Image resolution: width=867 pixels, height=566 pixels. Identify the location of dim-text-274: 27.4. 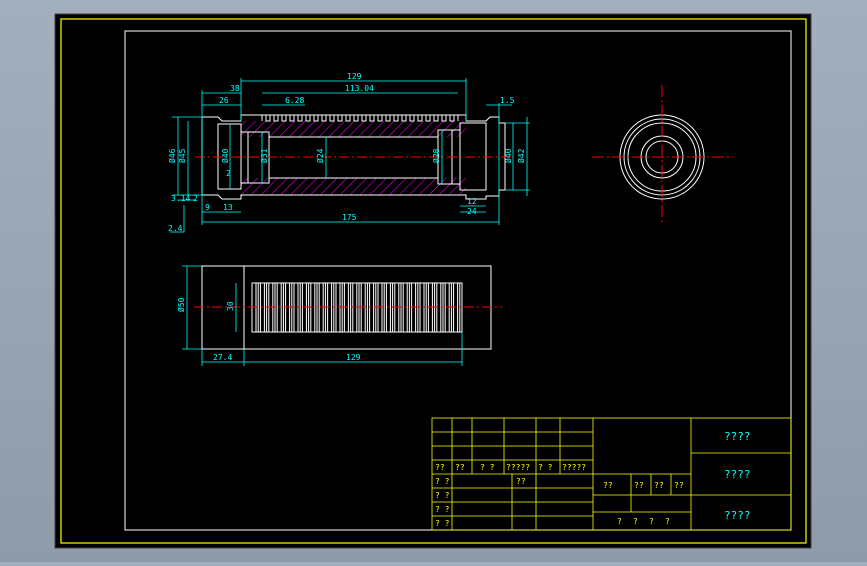
(222, 357).